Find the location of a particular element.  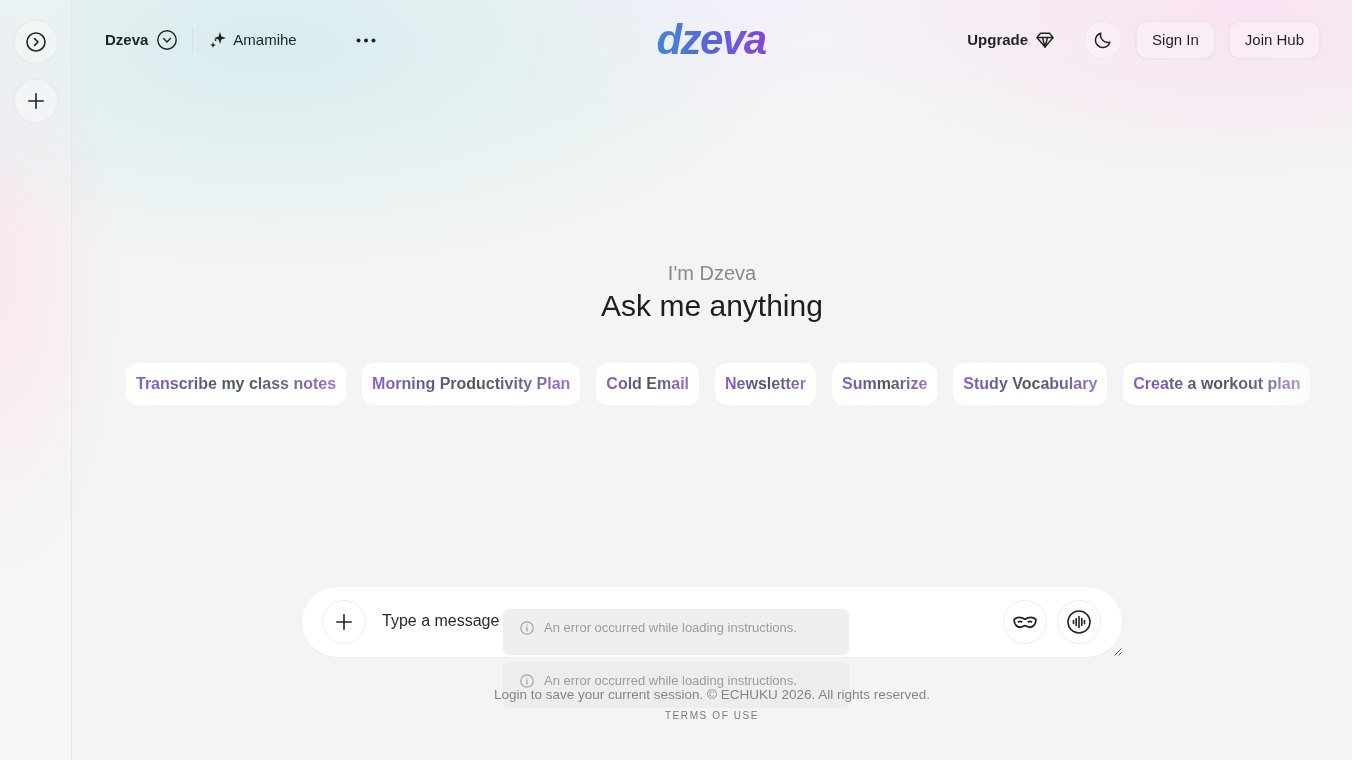

greeting-text: I'm Dzeva is located at coordinates (712, 273).